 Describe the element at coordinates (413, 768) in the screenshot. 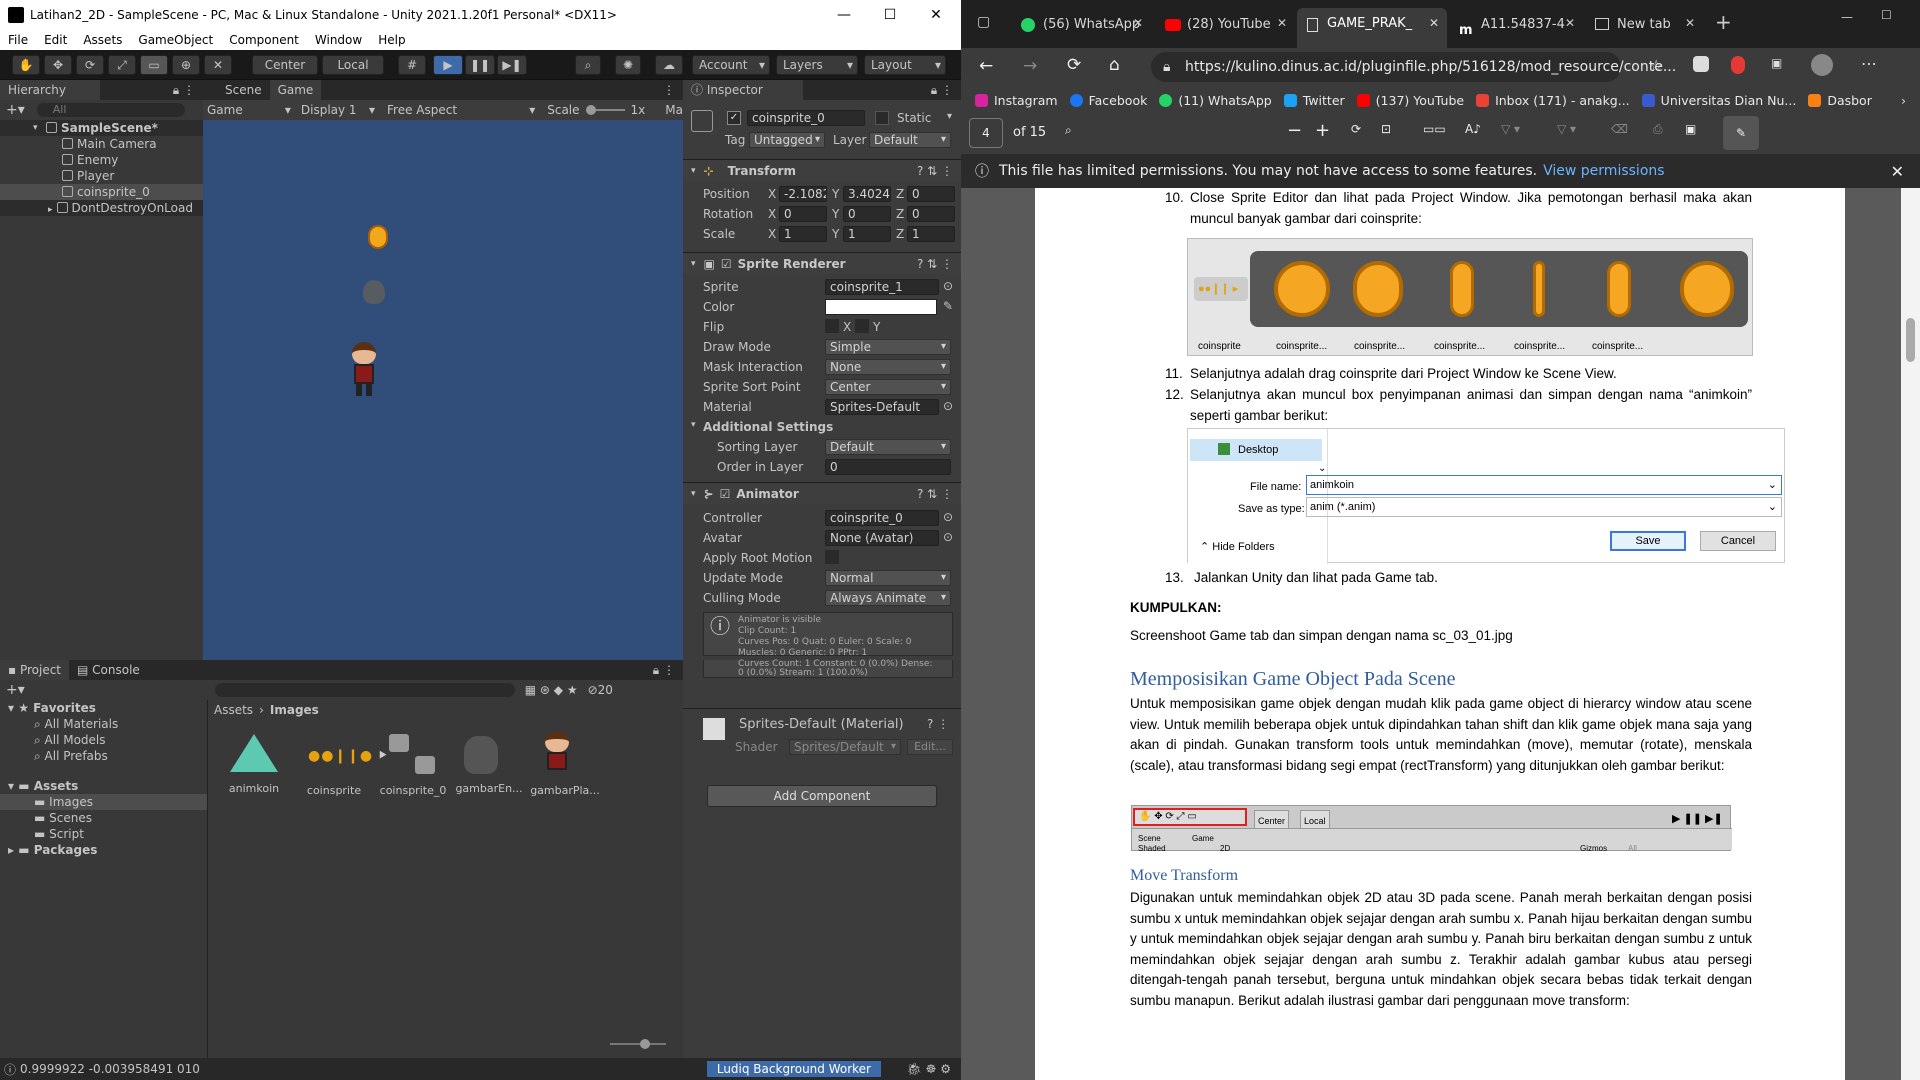

I see `asset-coinsprite-0: coinsprite_0` at that location.